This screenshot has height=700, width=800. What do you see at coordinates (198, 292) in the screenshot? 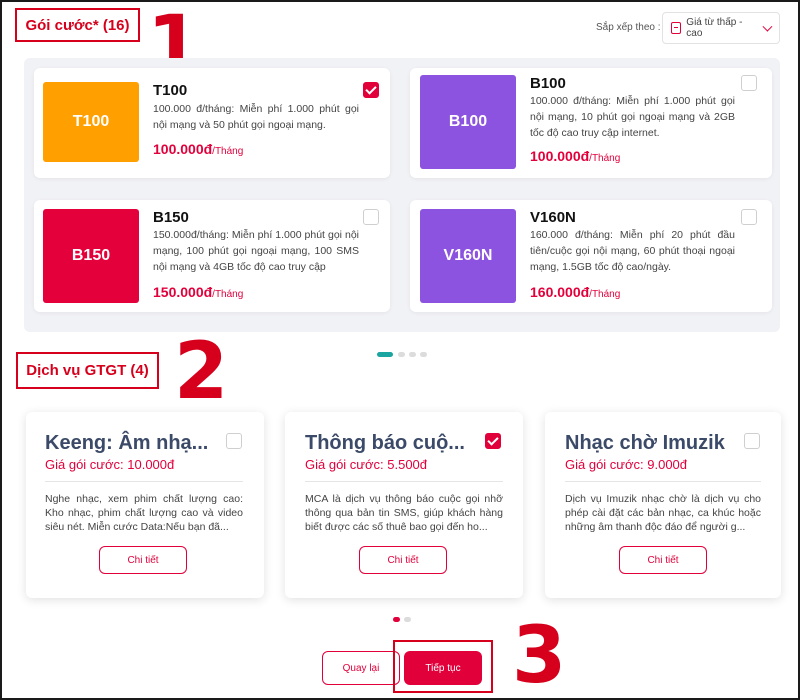
I see `package-price: 150.000đ/Tháng` at bounding box center [198, 292].